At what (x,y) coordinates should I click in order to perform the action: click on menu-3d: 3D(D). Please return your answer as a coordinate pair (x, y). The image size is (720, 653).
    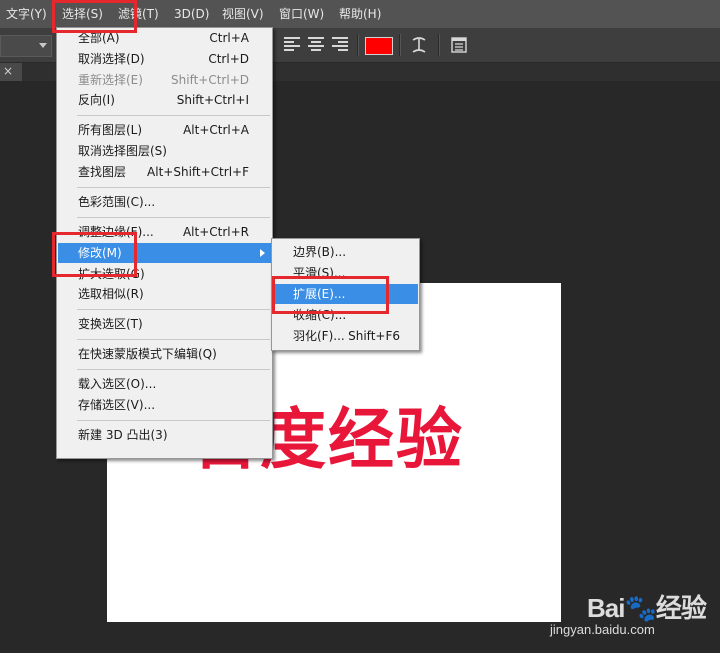
    Looking at the image, I should click on (191, 14).